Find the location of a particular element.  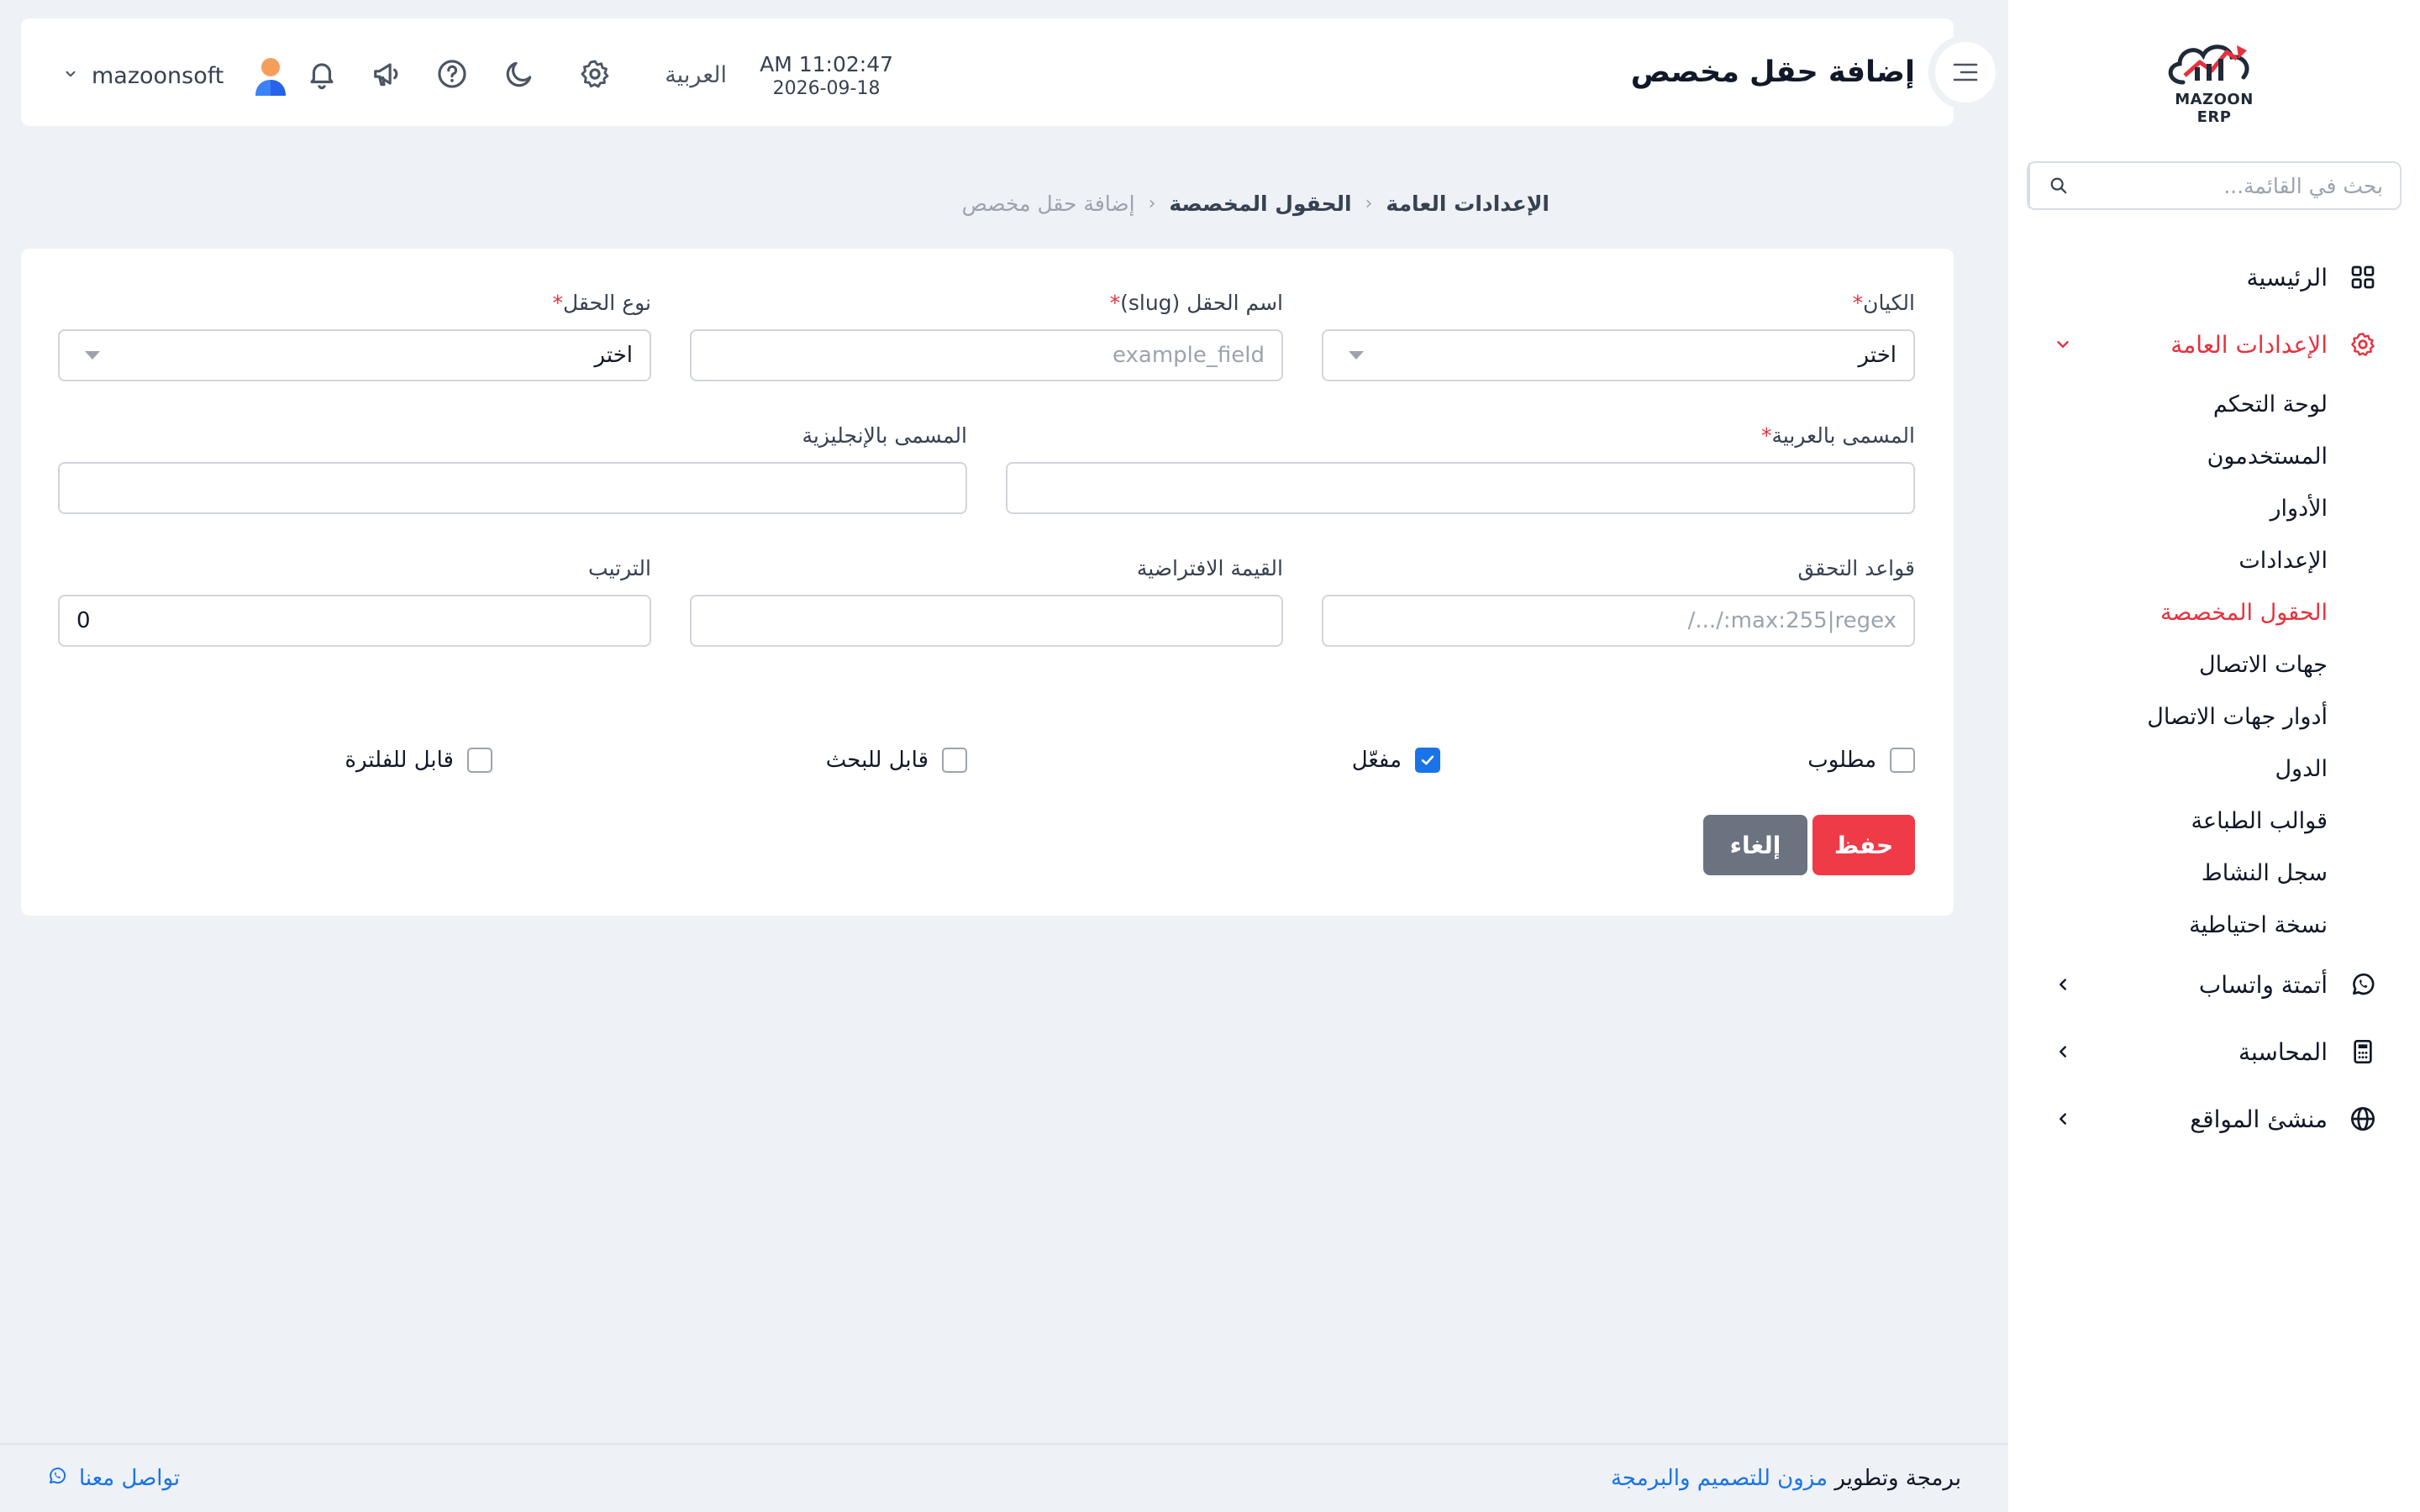

required-checkbox-label: مطلوب is located at coordinates (1842, 760).